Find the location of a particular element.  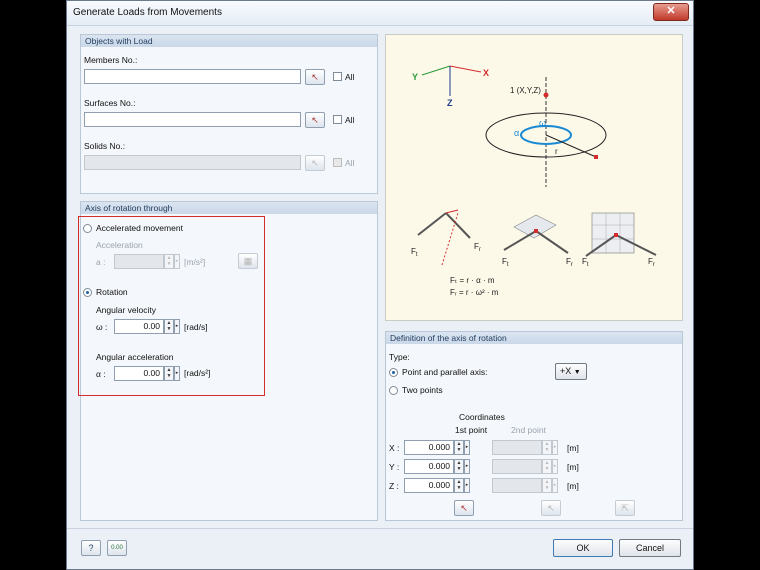

angular-velocity-spinner: ▲ ▼ is located at coordinates (169, 326).